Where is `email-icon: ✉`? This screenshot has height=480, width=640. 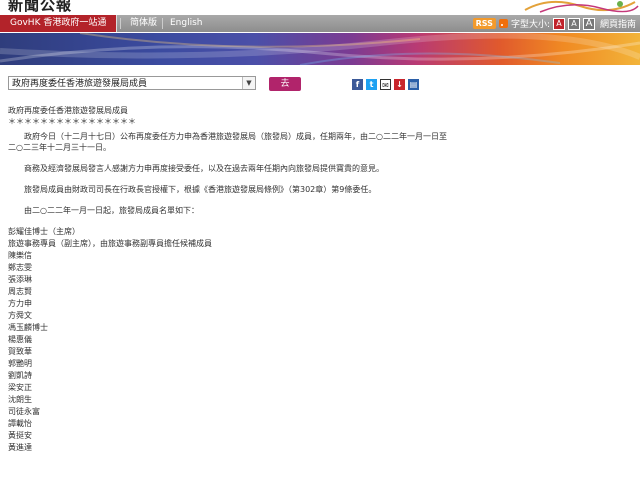
email-icon: ✉ is located at coordinates (385, 84).